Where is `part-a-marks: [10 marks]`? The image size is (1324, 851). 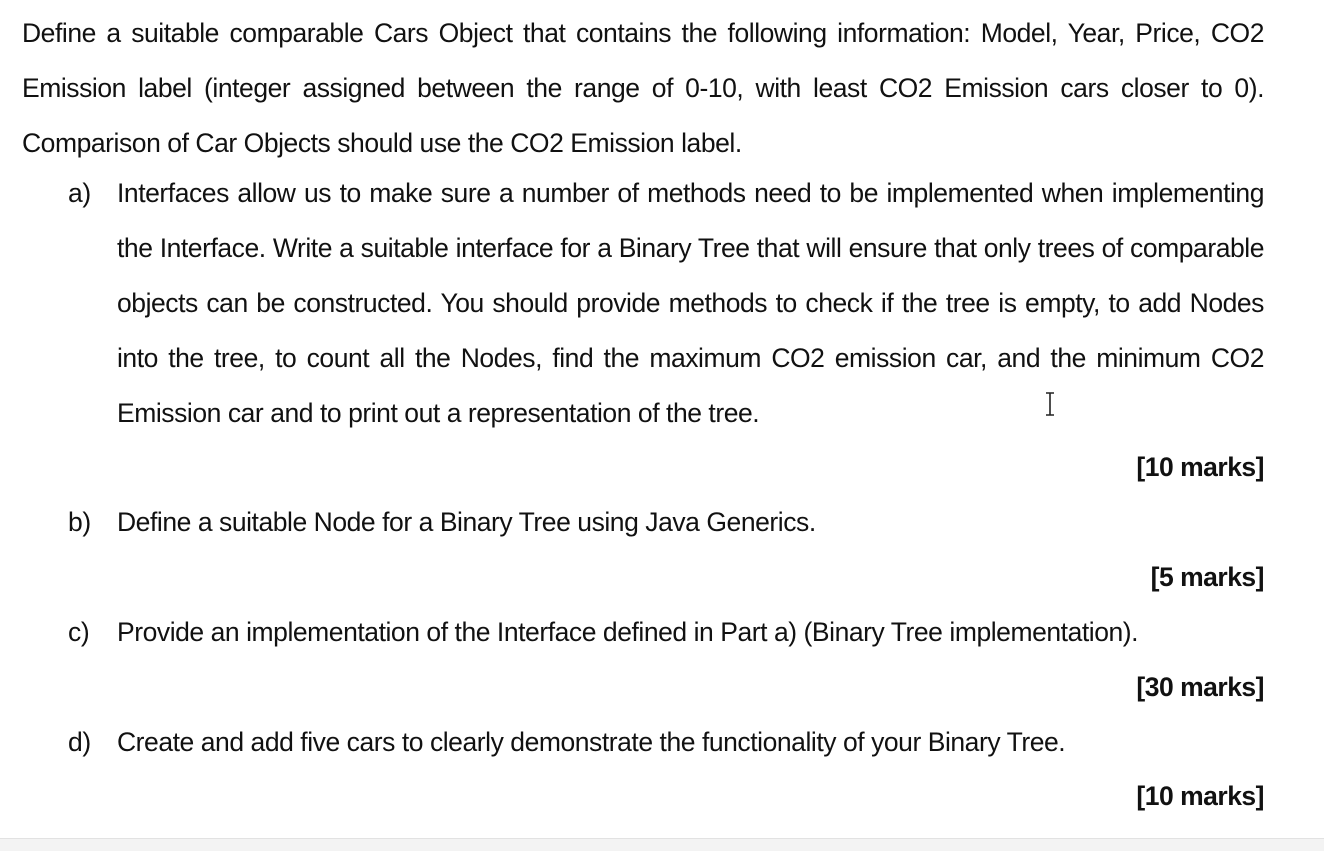 part-a-marks: [10 marks] is located at coordinates (1200, 467).